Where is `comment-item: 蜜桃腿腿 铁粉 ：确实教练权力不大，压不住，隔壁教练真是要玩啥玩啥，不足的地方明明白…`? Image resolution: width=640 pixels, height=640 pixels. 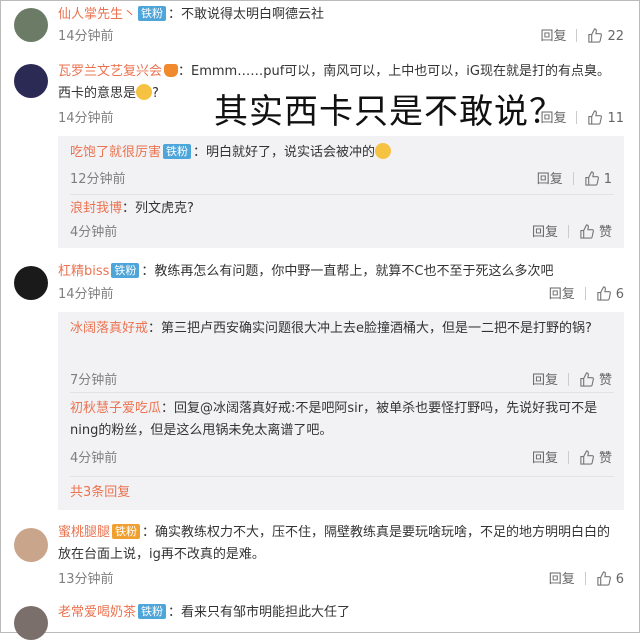
comment-item: 蜜桃腿腿 铁粉 ：确实教练权力不大，压不住，隔壁教练真是要玩啥玩啥，不足的地方明明白… is located at coordinates (320, 557).